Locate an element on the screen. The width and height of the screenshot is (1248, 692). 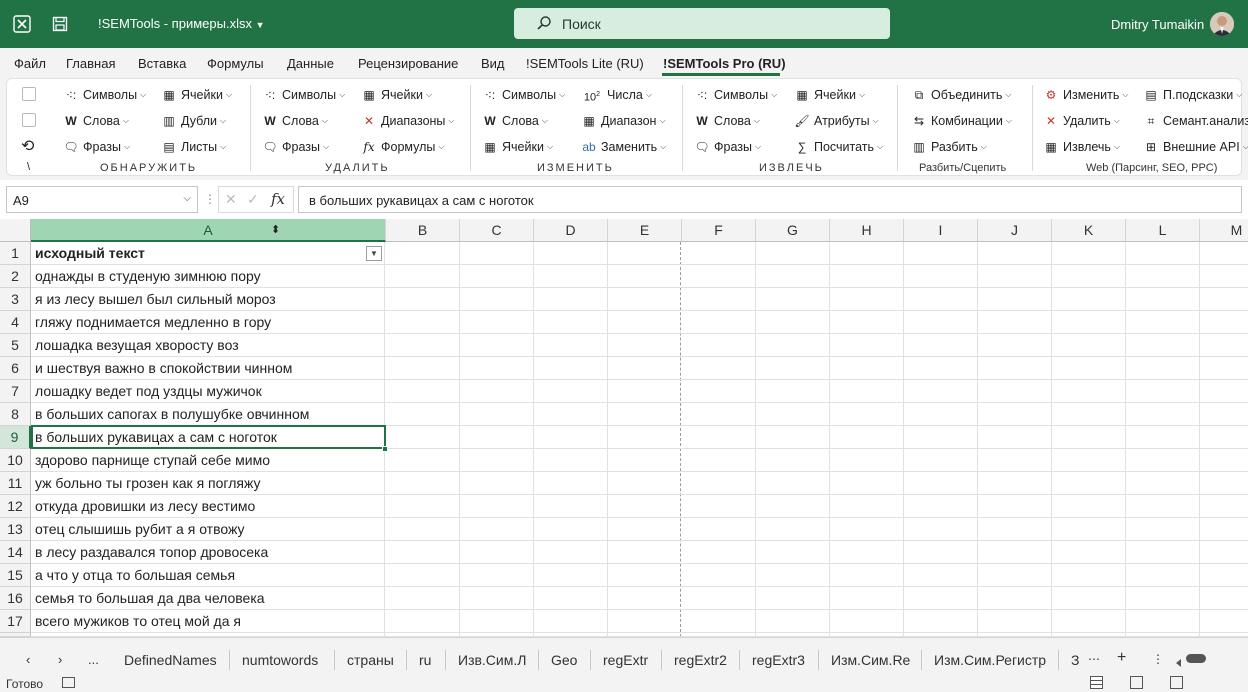
replace-button: ab Заменить ⌵ is located at coordinates (623, 147).